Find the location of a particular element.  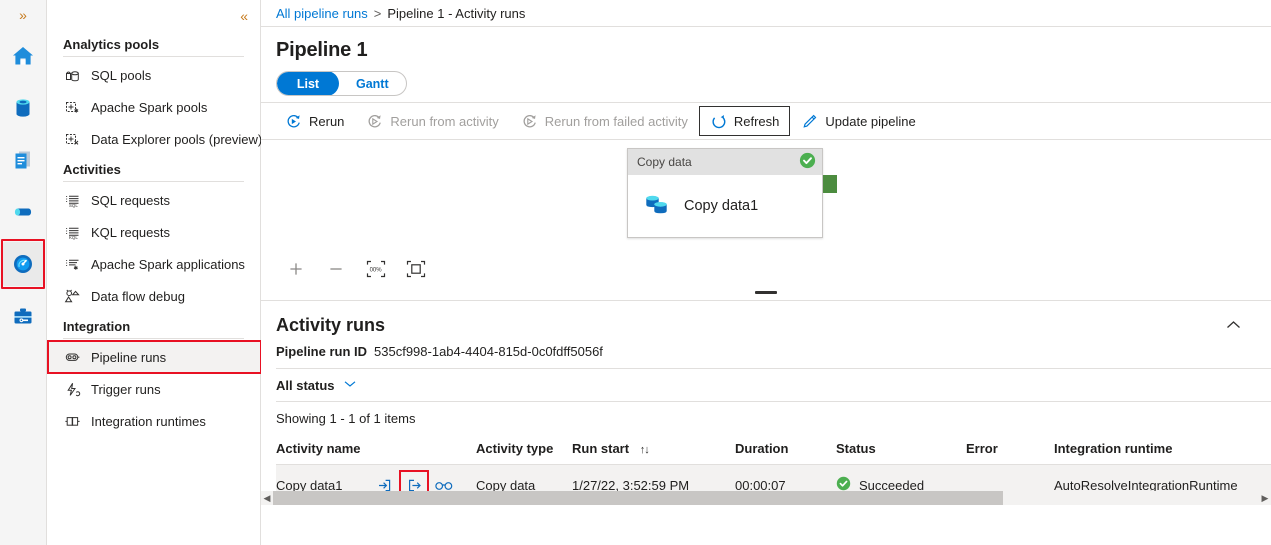

activity-node-output-tab is located at coordinates (830, 184).